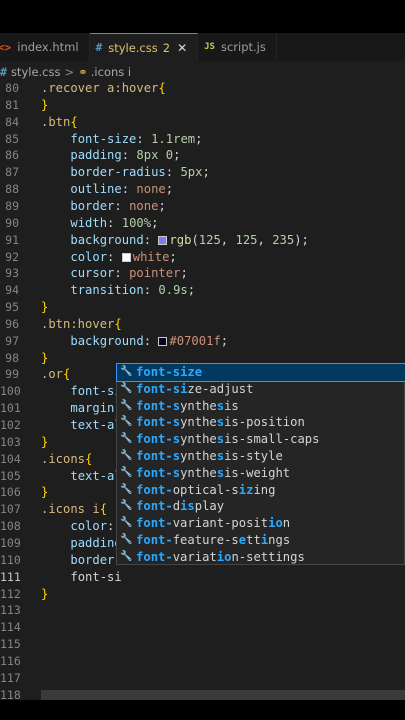 This screenshot has height=720, width=405. What do you see at coordinates (202, 273) in the screenshot?
I see `code-line: 93 cursor: pointer;` at bounding box center [202, 273].